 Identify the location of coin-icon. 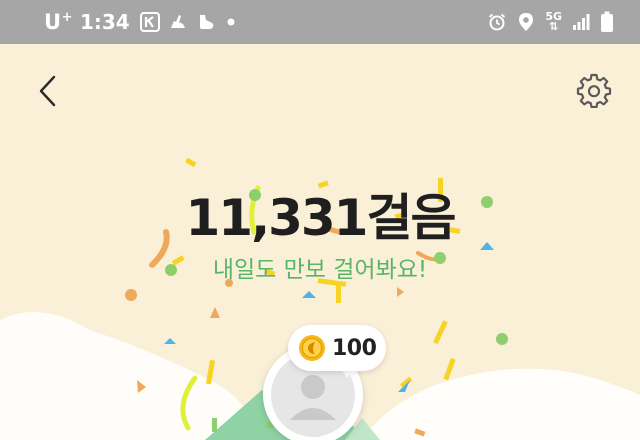
(312, 348).